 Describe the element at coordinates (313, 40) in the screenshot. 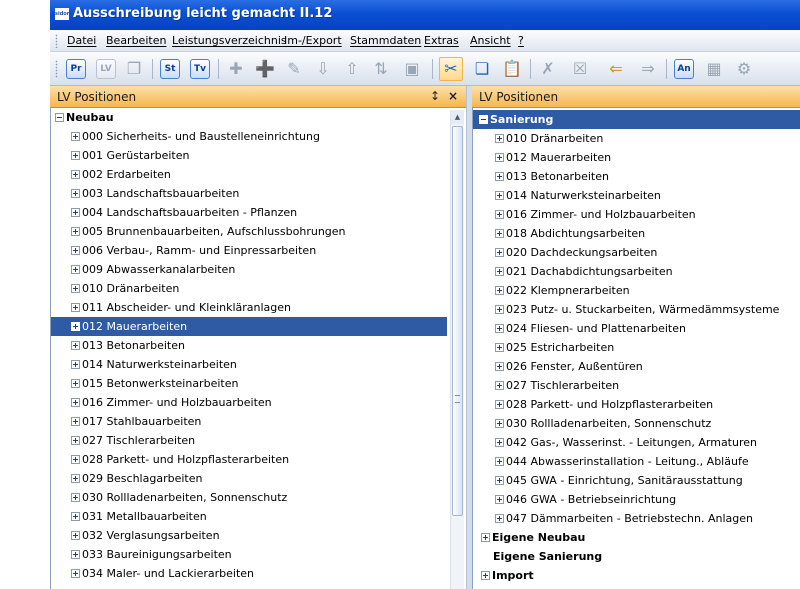

I see `menu-im-export: Im-/Export` at that location.